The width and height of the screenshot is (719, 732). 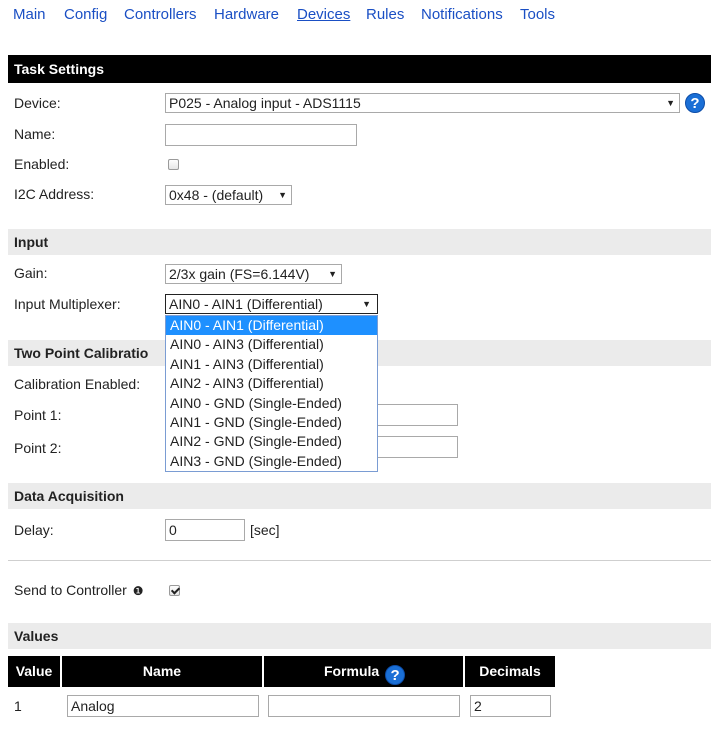 I want to click on nav-hardware: Hardware, so click(x=246, y=14).